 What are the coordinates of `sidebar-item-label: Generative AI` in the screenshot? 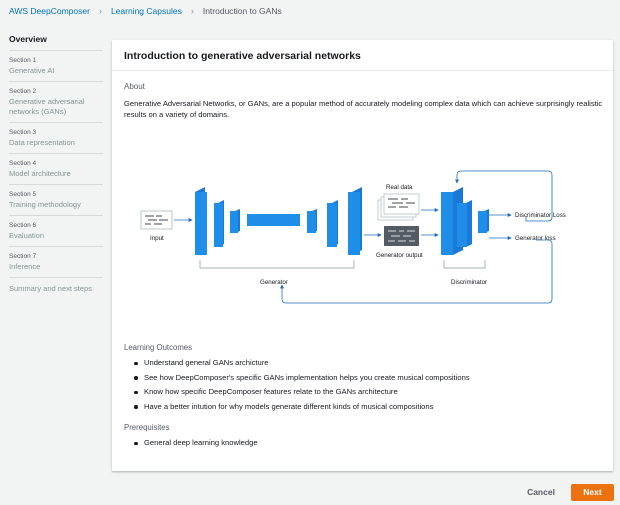 It's located at (32, 70).